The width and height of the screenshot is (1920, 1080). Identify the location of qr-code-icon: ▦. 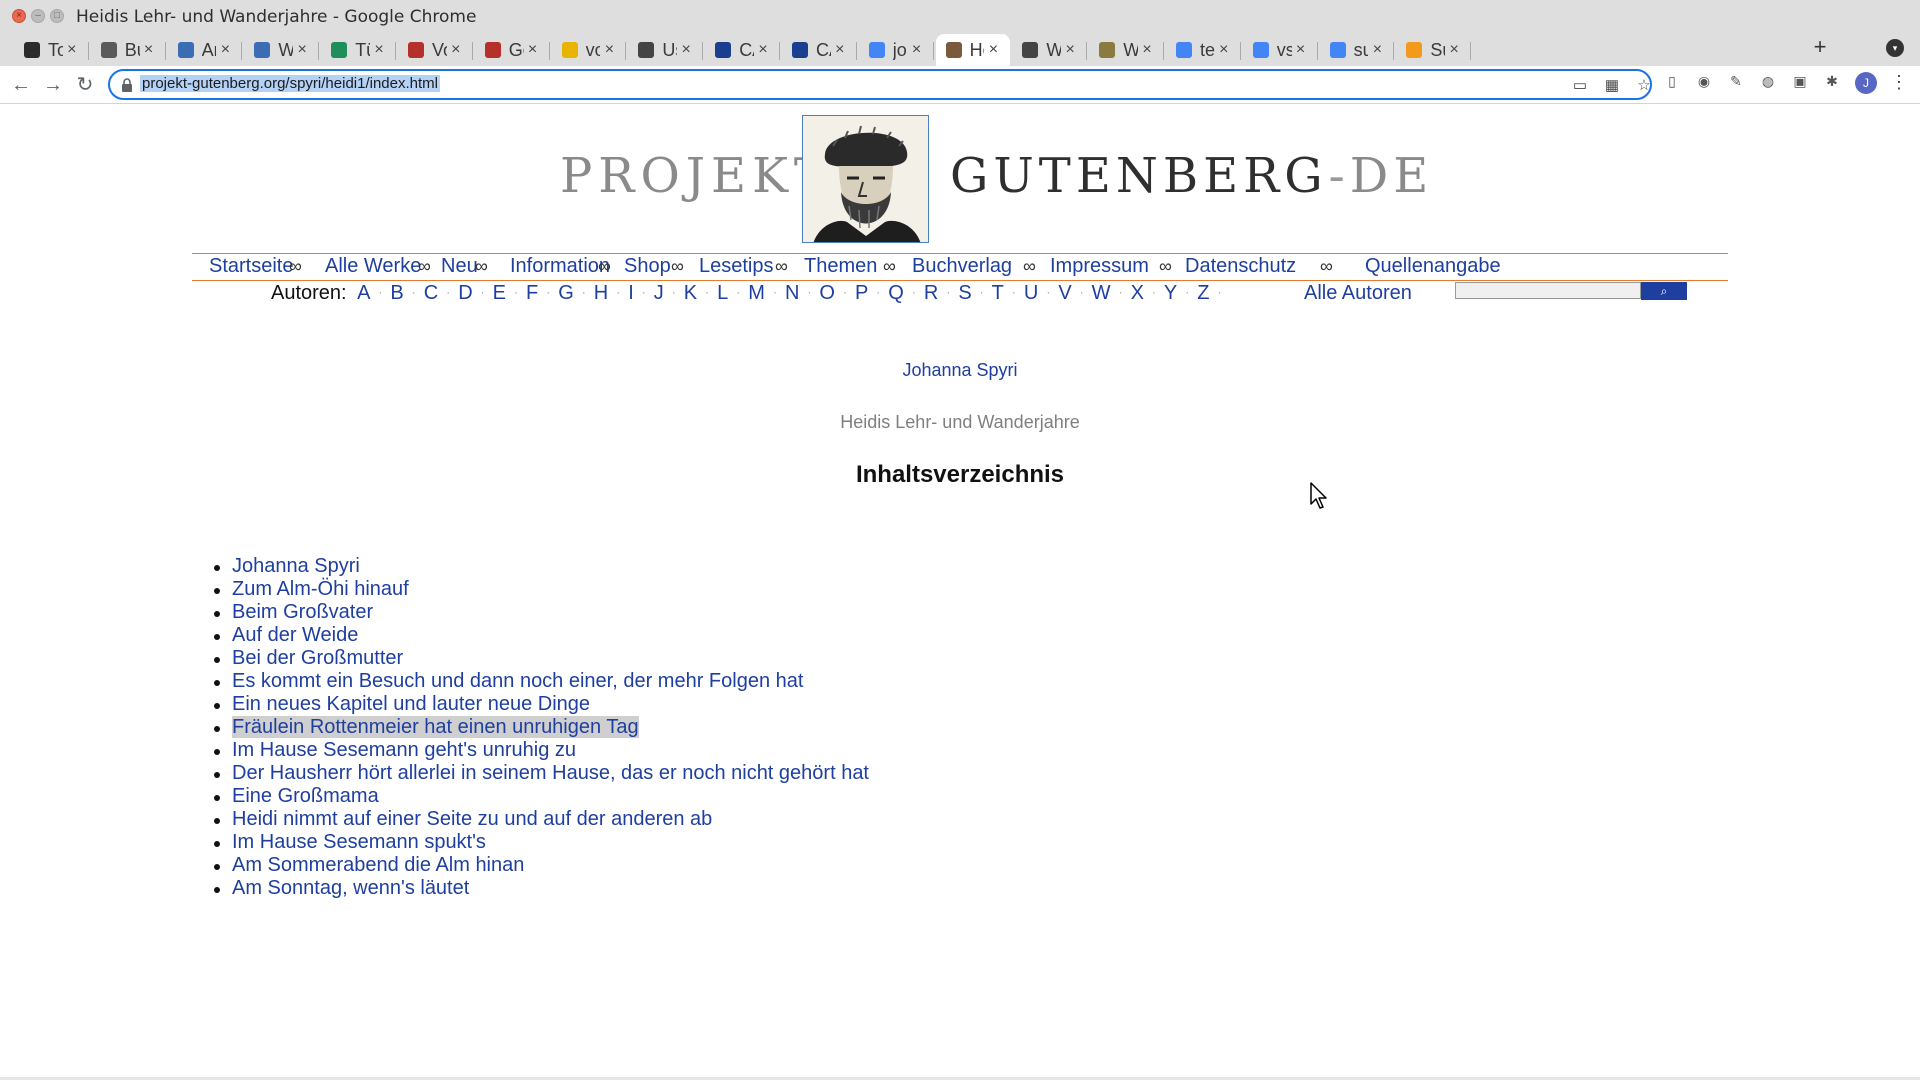
(1612, 86).